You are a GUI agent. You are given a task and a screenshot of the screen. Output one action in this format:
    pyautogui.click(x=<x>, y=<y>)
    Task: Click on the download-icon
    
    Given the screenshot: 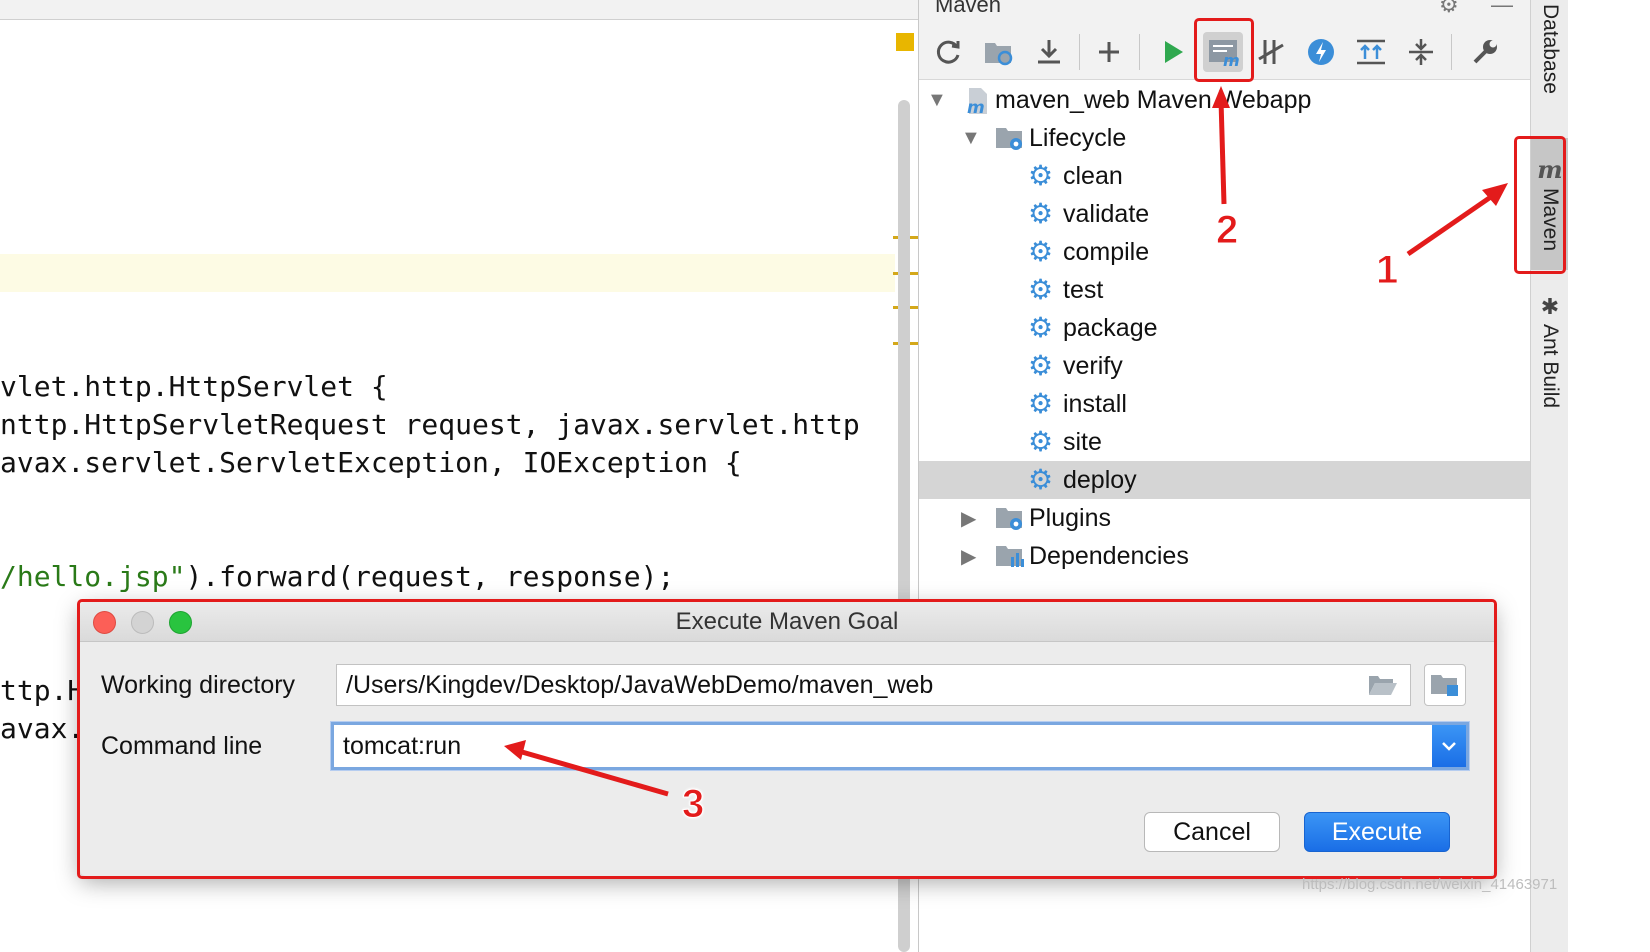 What is the action you would take?
    pyautogui.click(x=1049, y=52)
    